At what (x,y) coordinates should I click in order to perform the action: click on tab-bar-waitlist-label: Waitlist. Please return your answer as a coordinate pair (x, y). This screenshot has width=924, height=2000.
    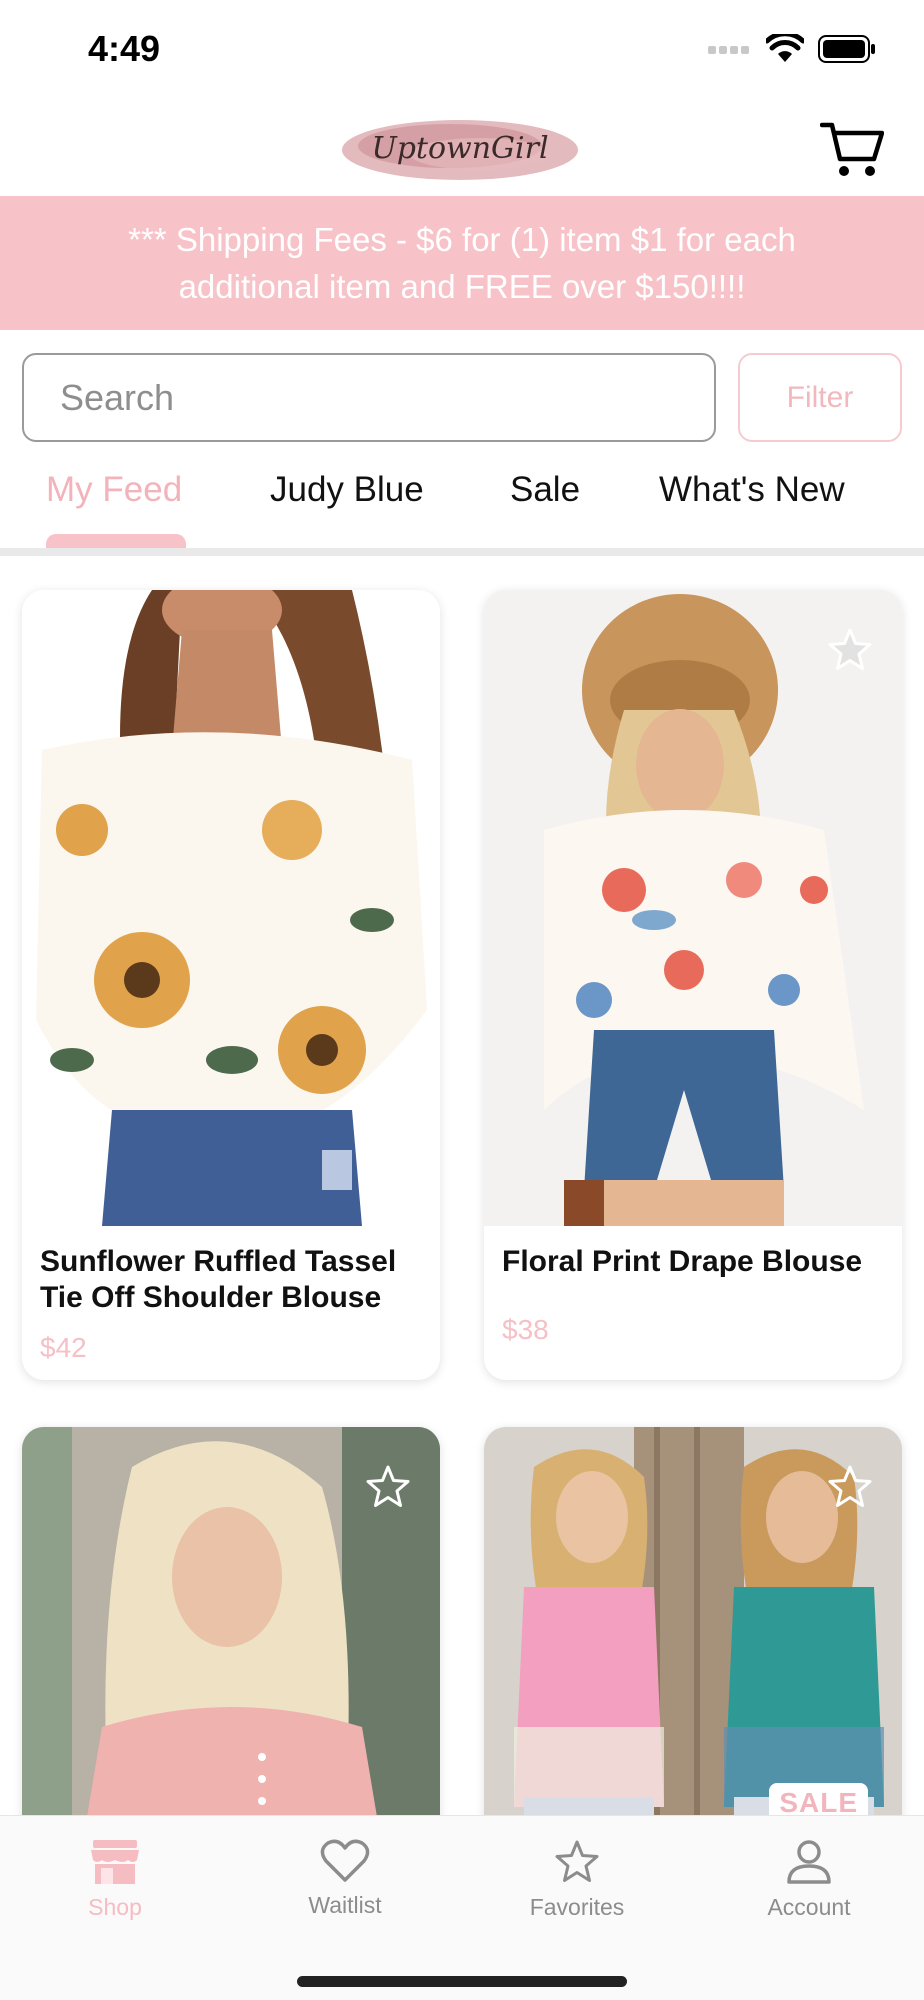
    Looking at the image, I should click on (345, 1905).